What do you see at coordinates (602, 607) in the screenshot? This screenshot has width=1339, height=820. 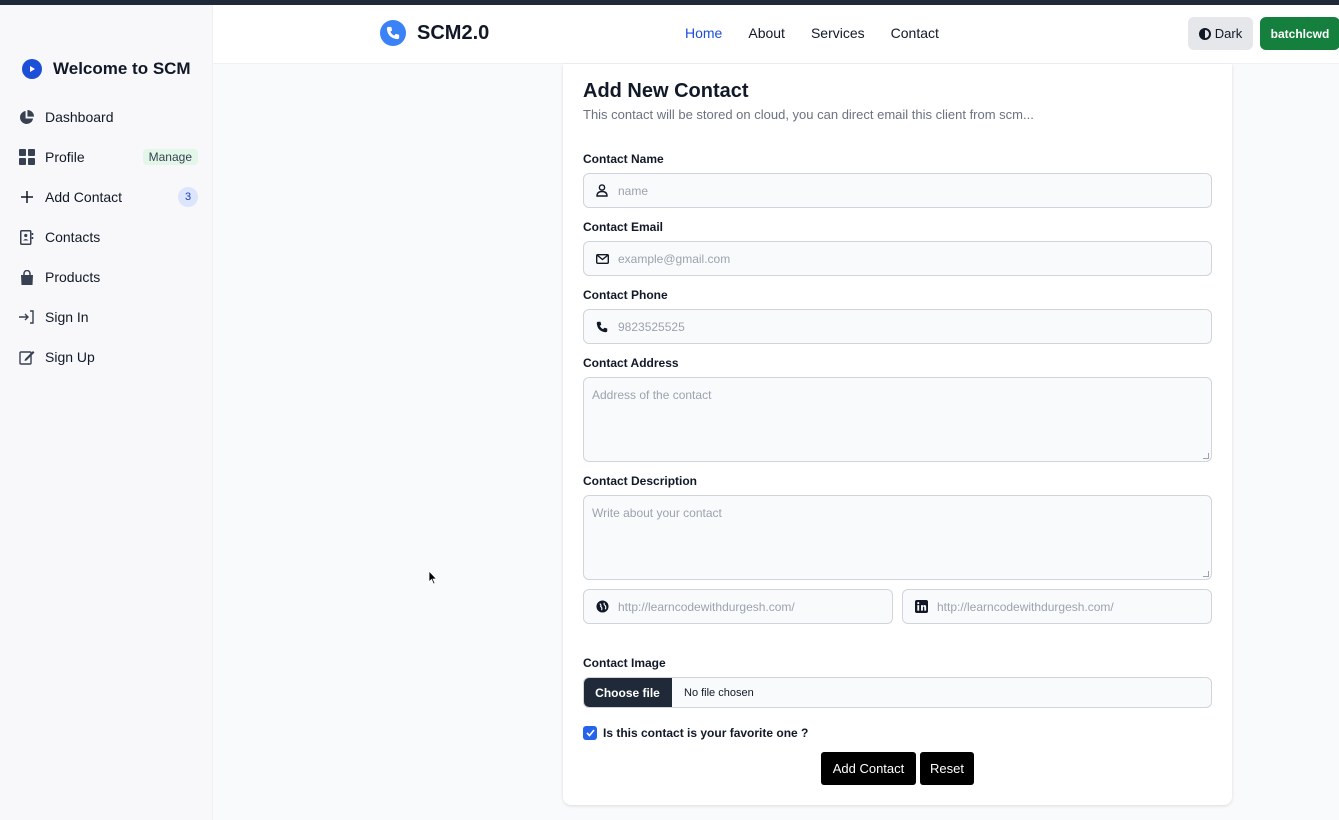 I see `globe-icon` at bounding box center [602, 607].